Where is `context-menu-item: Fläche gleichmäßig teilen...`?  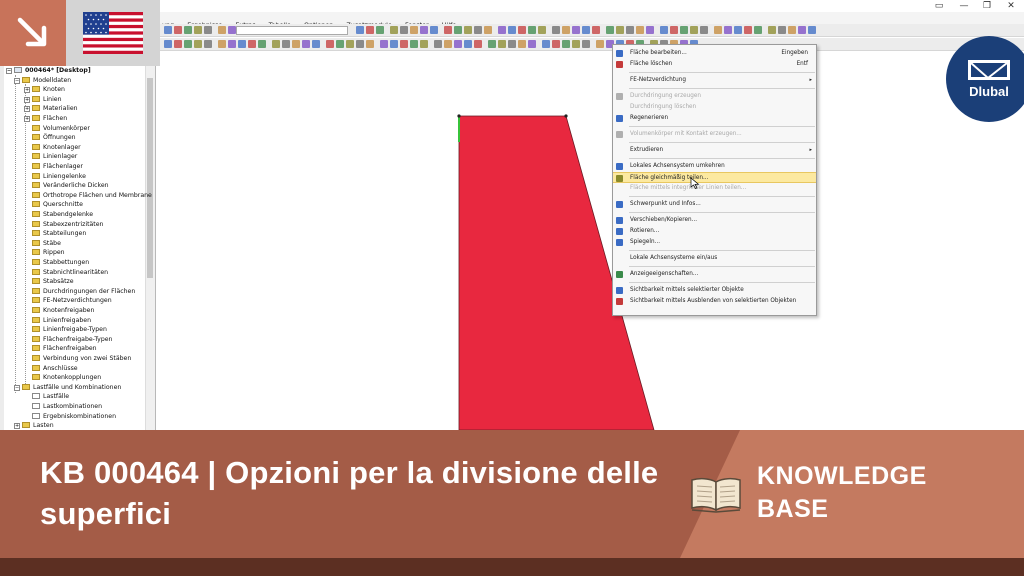
context-menu-item: Fläche gleichmäßig teilen... is located at coordinates (714, 177).